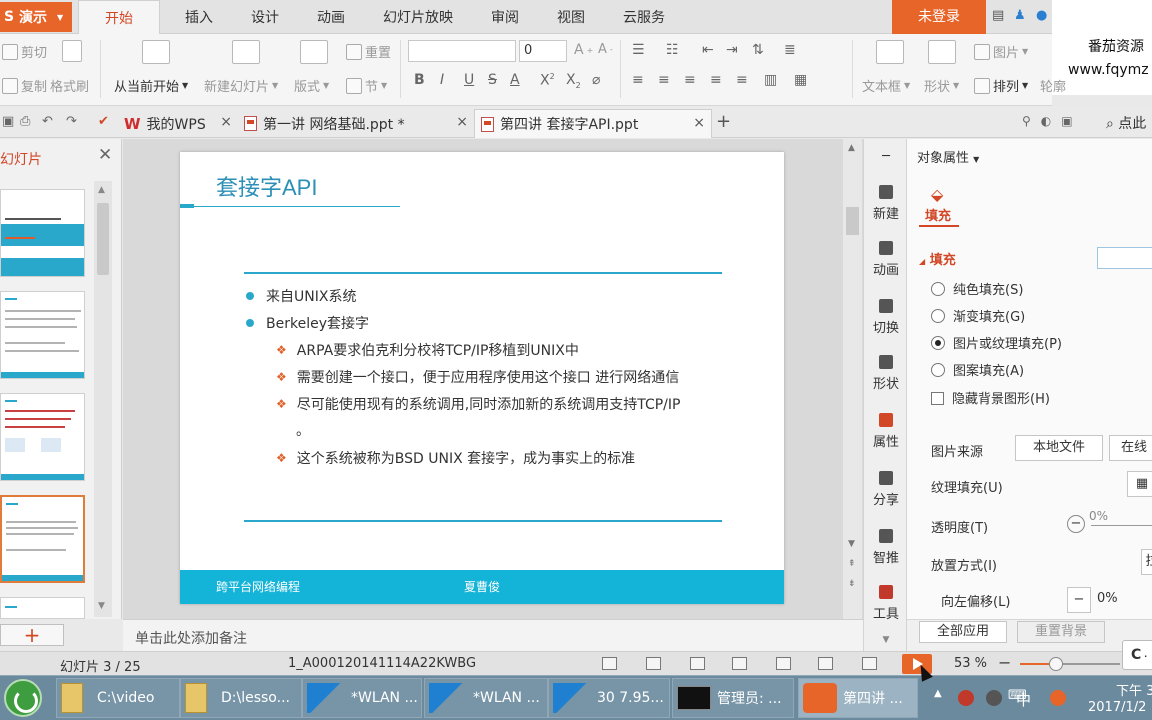 This screenshot has width=1152, height=720. I want to click on side-tool-animation: 动画, so click(886, 259).